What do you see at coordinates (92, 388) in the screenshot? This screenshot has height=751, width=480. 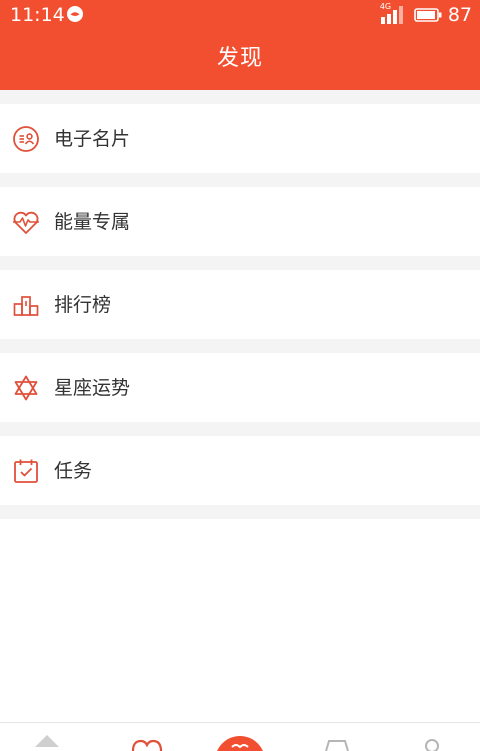 I see `menu-item-label: 星座运势` at bounding box center [92, 388].